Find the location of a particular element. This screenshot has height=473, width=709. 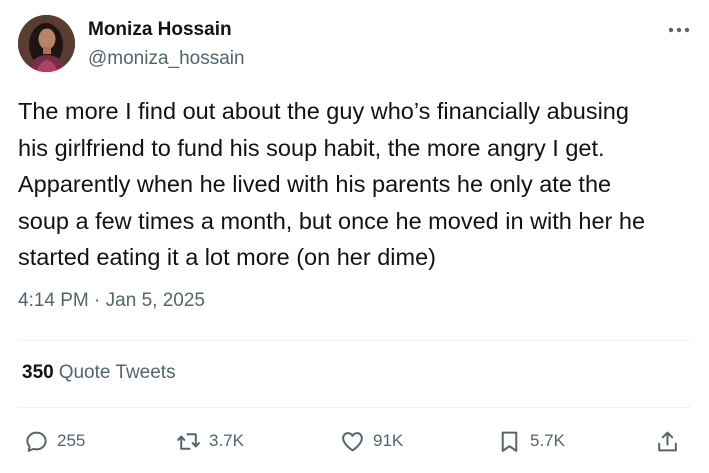

heart-icon is located at coordinates (352, 441).